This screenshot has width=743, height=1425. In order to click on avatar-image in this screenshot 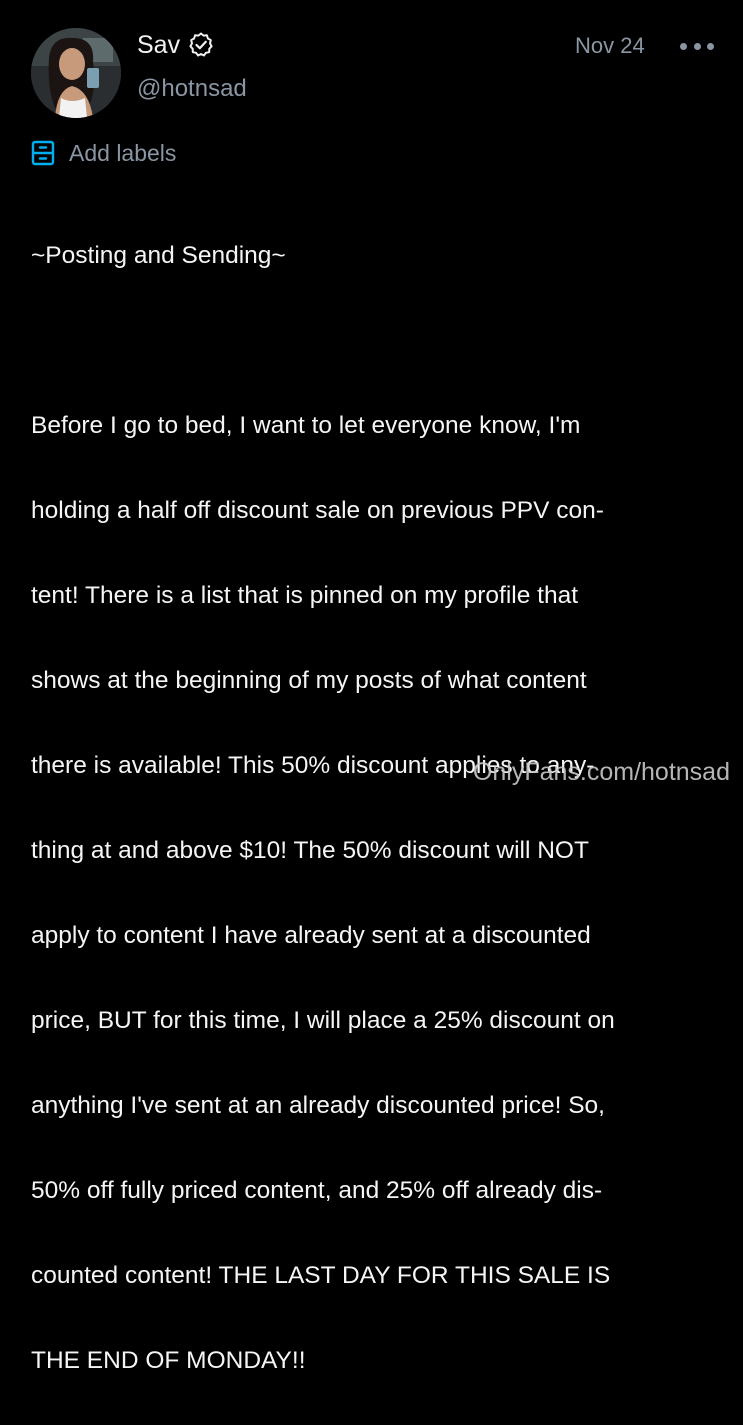, I will do `click(76, 73)`.